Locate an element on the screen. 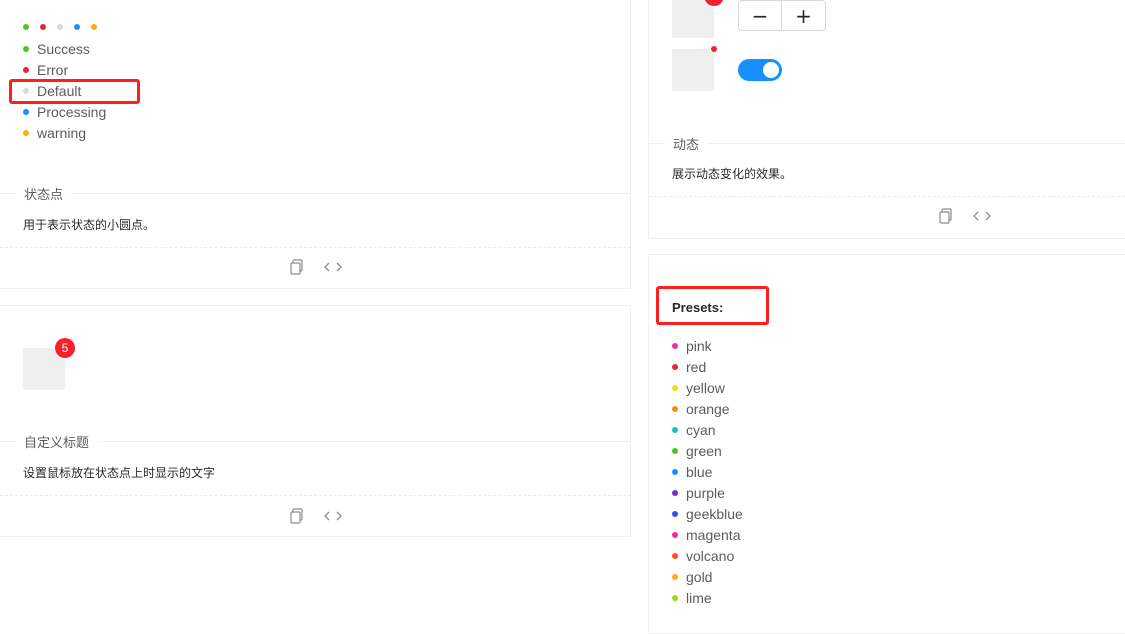  badge-dot is located at coordinates (714, 49).